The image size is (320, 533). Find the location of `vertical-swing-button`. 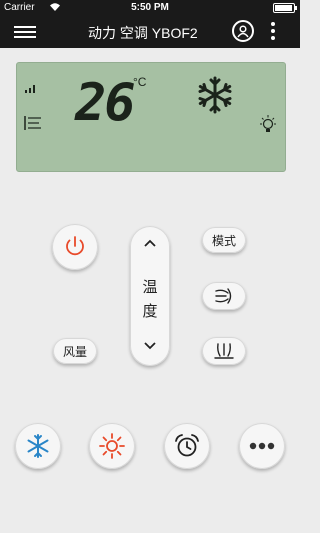

vertical-swing-button is located at coordinates (224, 351).